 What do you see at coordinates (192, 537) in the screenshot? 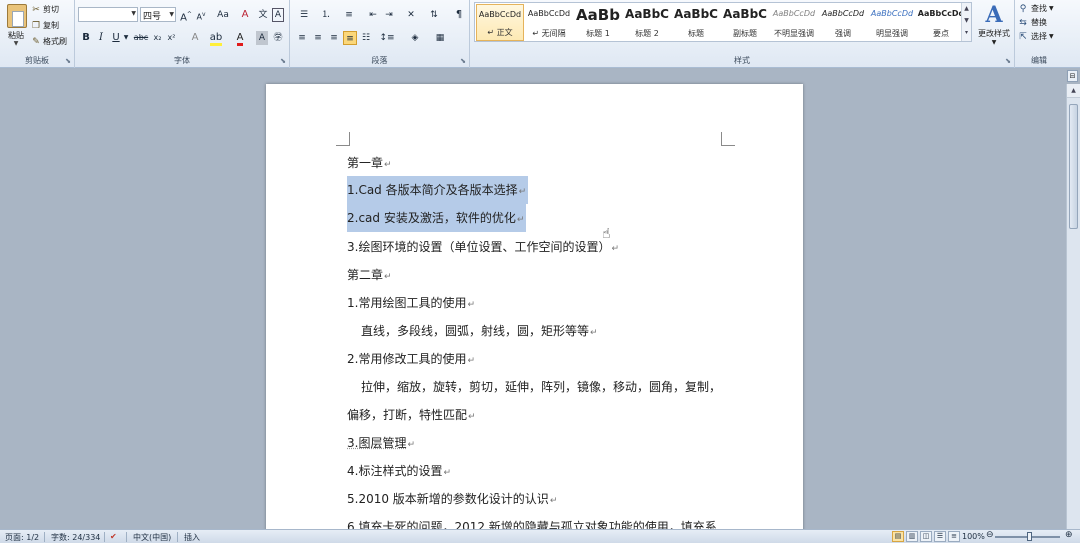
I see `insert-mode-indicator: 插入` at bounding box center [192, 537].